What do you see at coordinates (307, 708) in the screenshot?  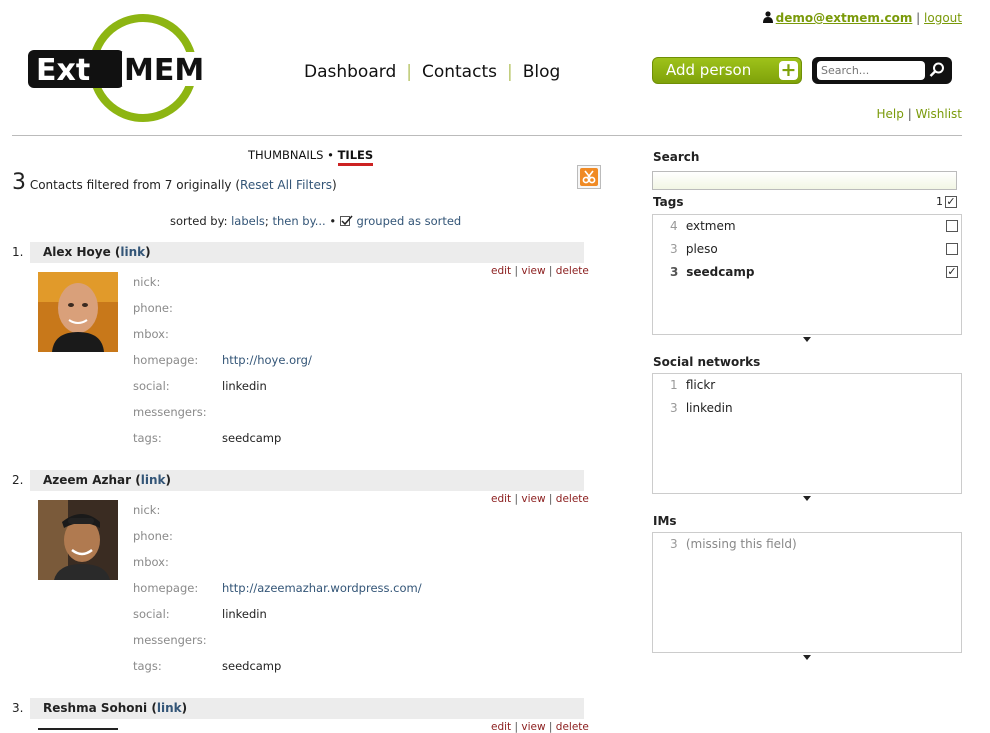 I see `contact-header: Reshma Sohoni (link)` at bounding box center [307, 708].